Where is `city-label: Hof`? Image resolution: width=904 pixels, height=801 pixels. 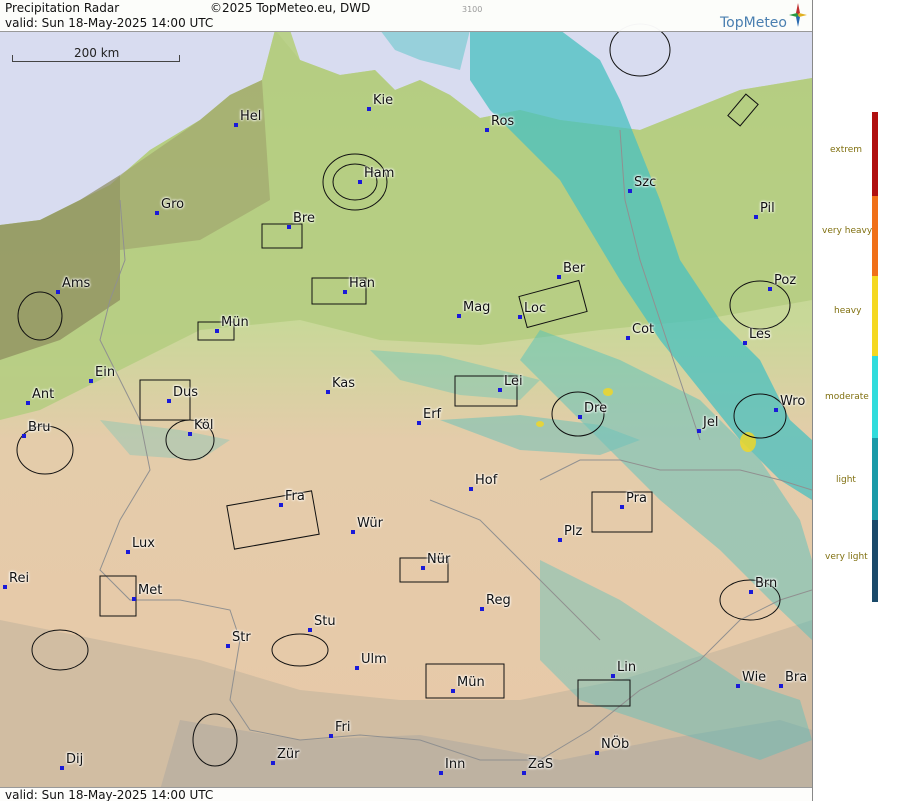 city-label: Hof is located at coordinates (486, 480).